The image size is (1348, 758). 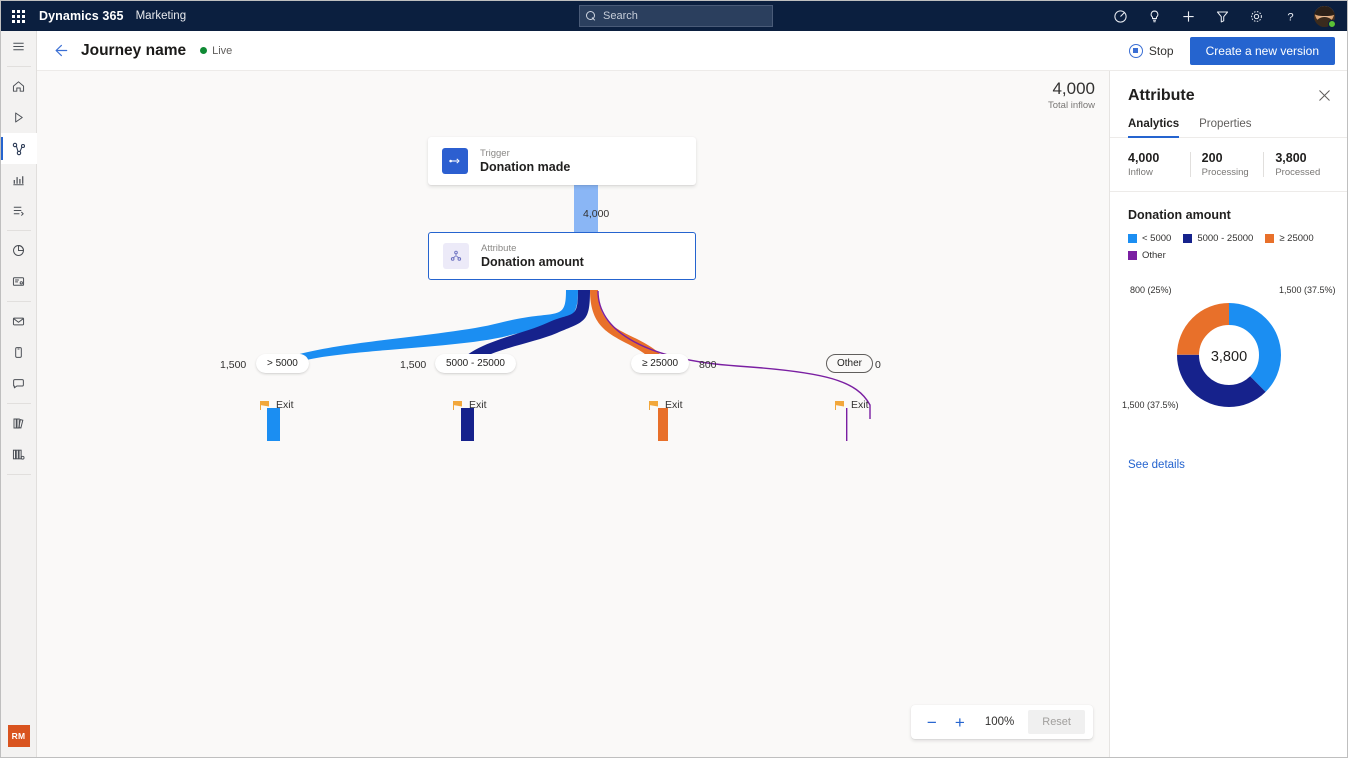 I want to click on sidebar-item-library, so click(x=19, y=423).